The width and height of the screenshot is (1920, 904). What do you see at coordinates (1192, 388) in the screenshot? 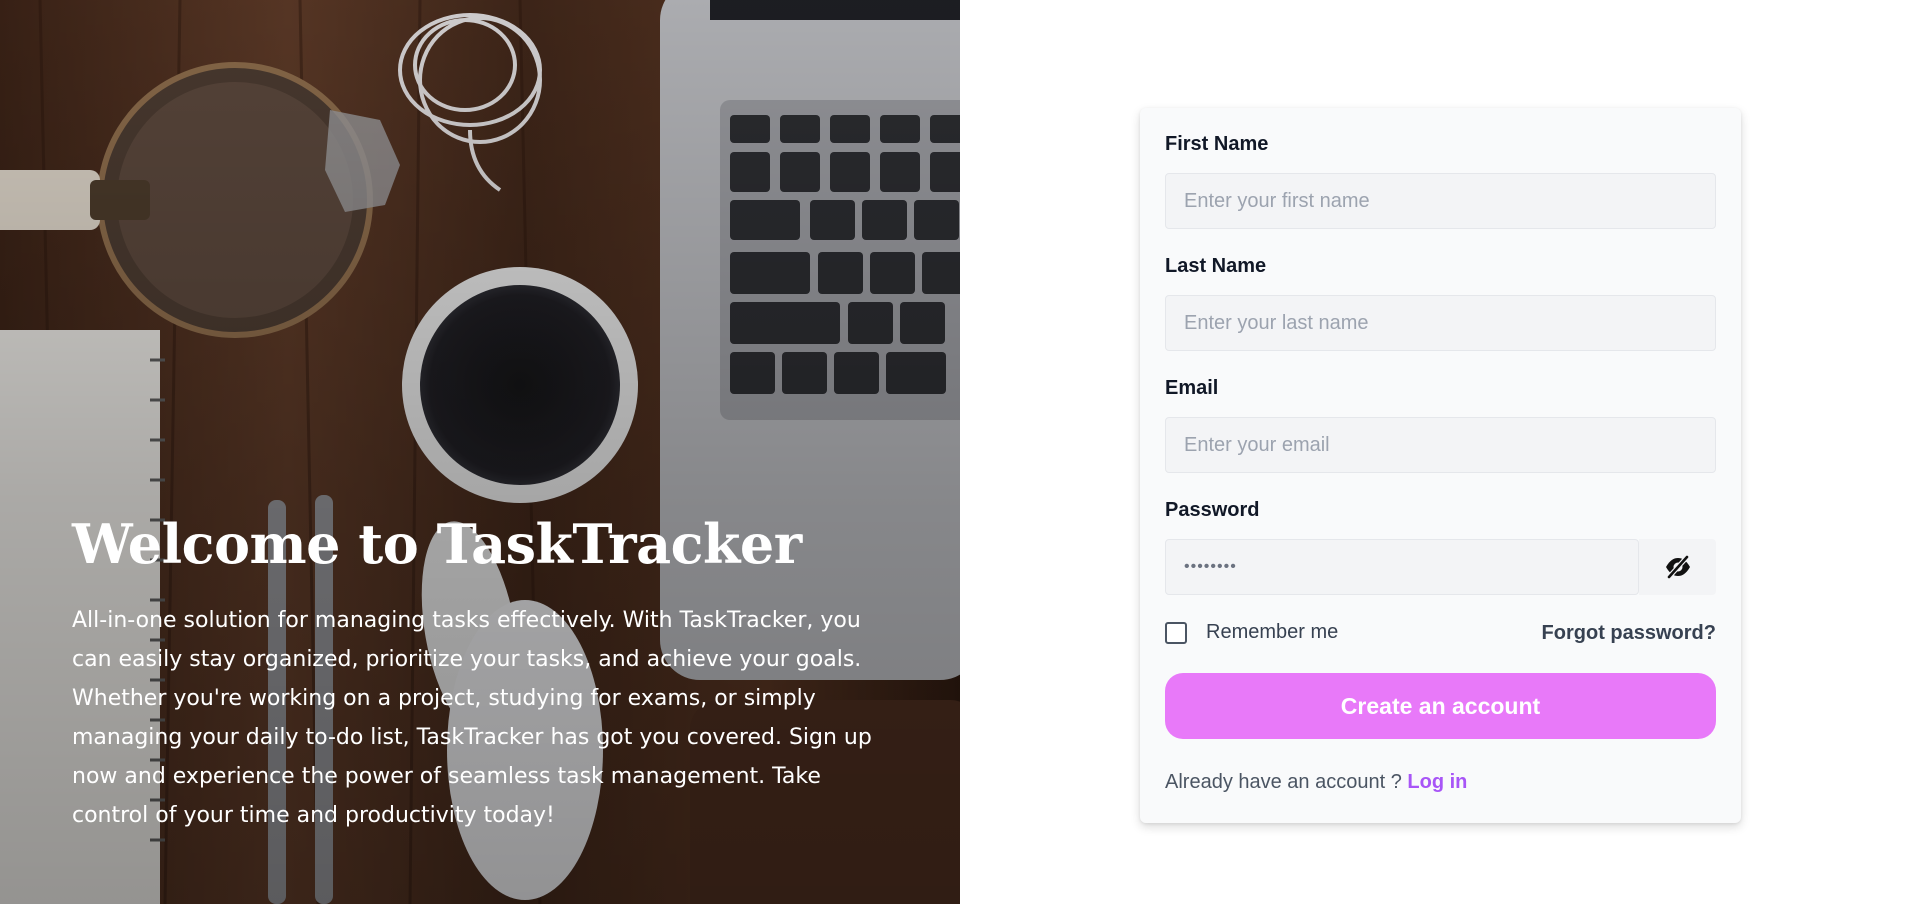
I see `email-label: Email` at bounding box center [1192, 388].